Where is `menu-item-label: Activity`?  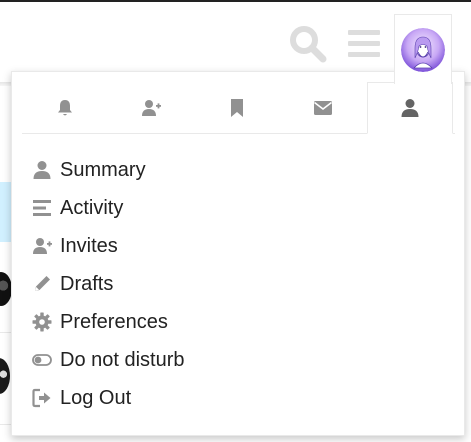 menu-item-label: Activity is located at coordinates (92, 208).